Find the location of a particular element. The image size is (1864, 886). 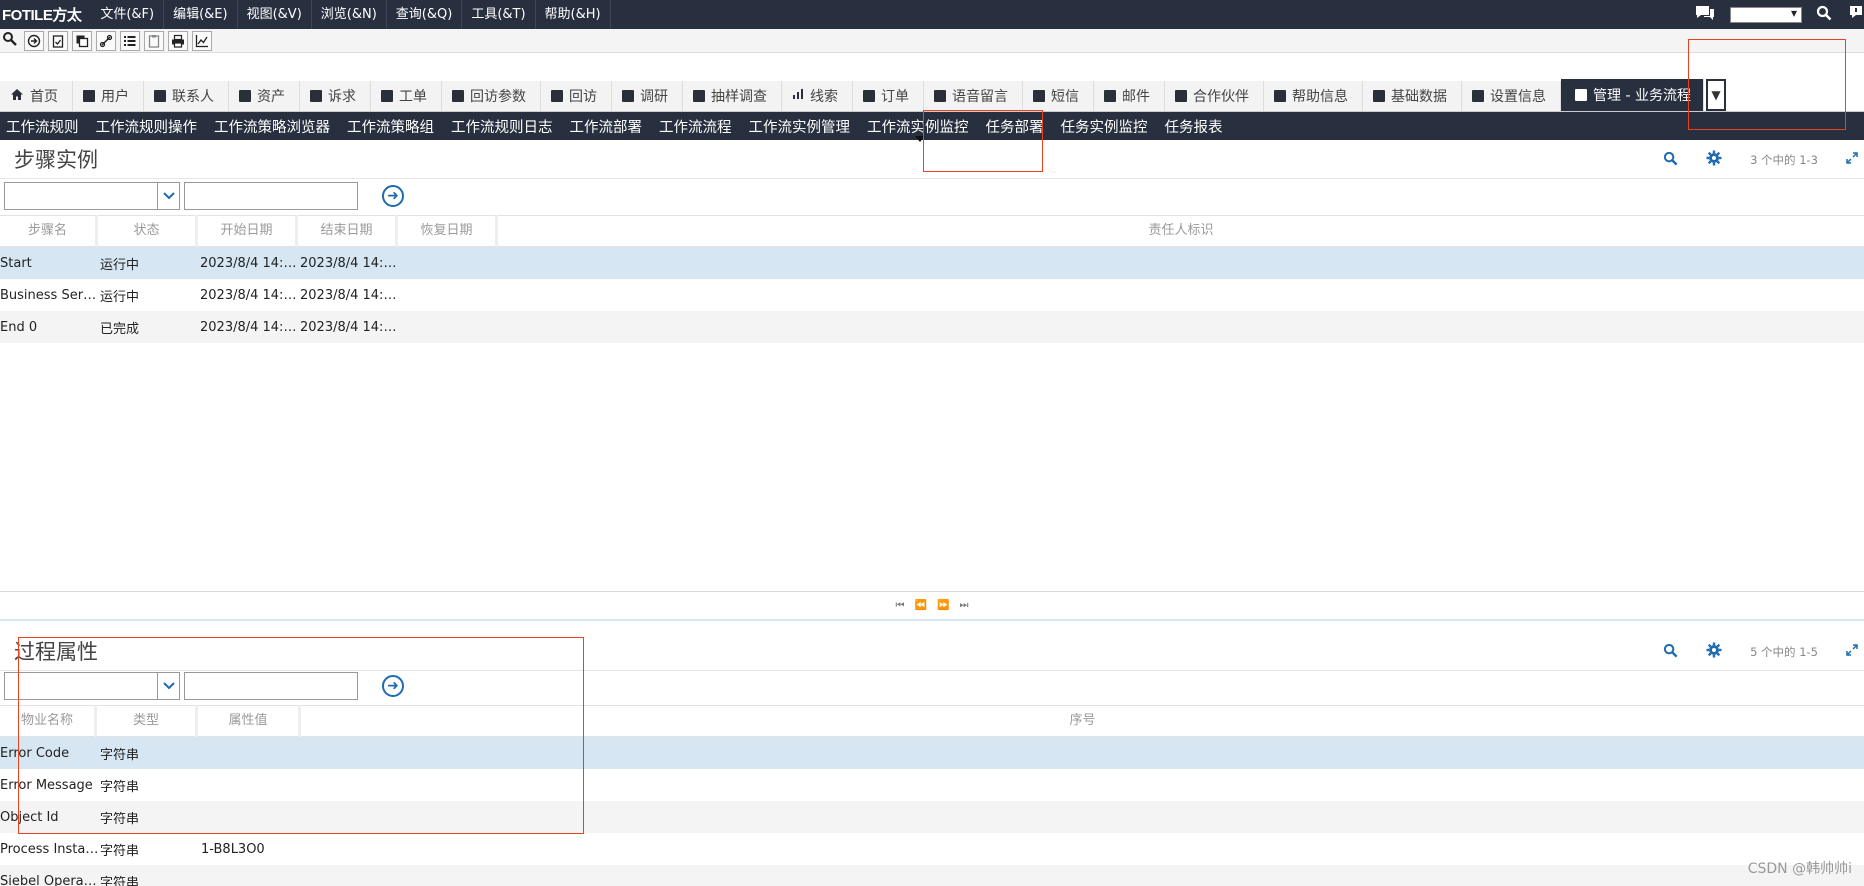

menu-tools: 工具(&T) is located at coordinates (499, 14).